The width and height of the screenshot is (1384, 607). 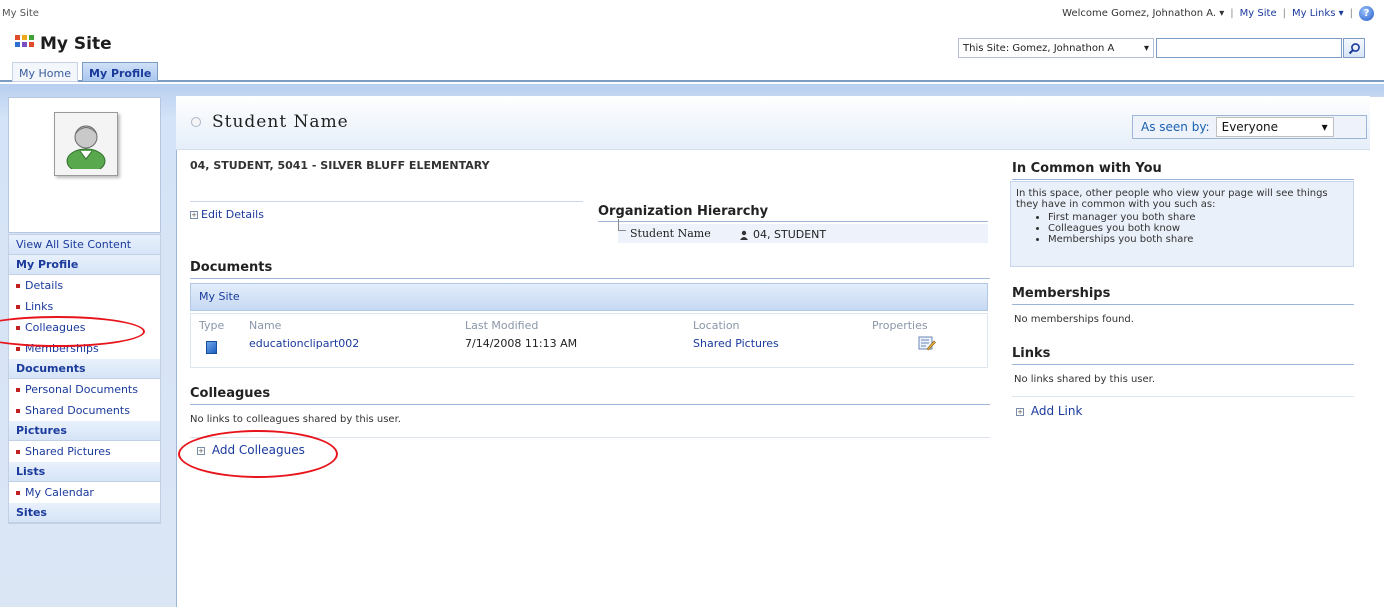 What do you see at coordinates (1074, 319) in the screenshot?
I see `memberships-empty-text: No memberships found.` at bounding box center [1074, 319].